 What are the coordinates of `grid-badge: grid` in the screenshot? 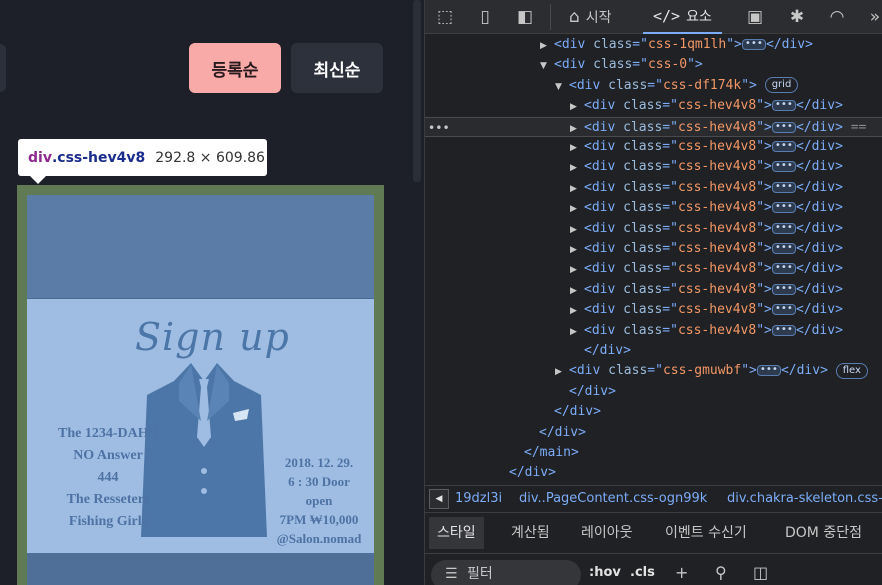 It's located at (781, 85).